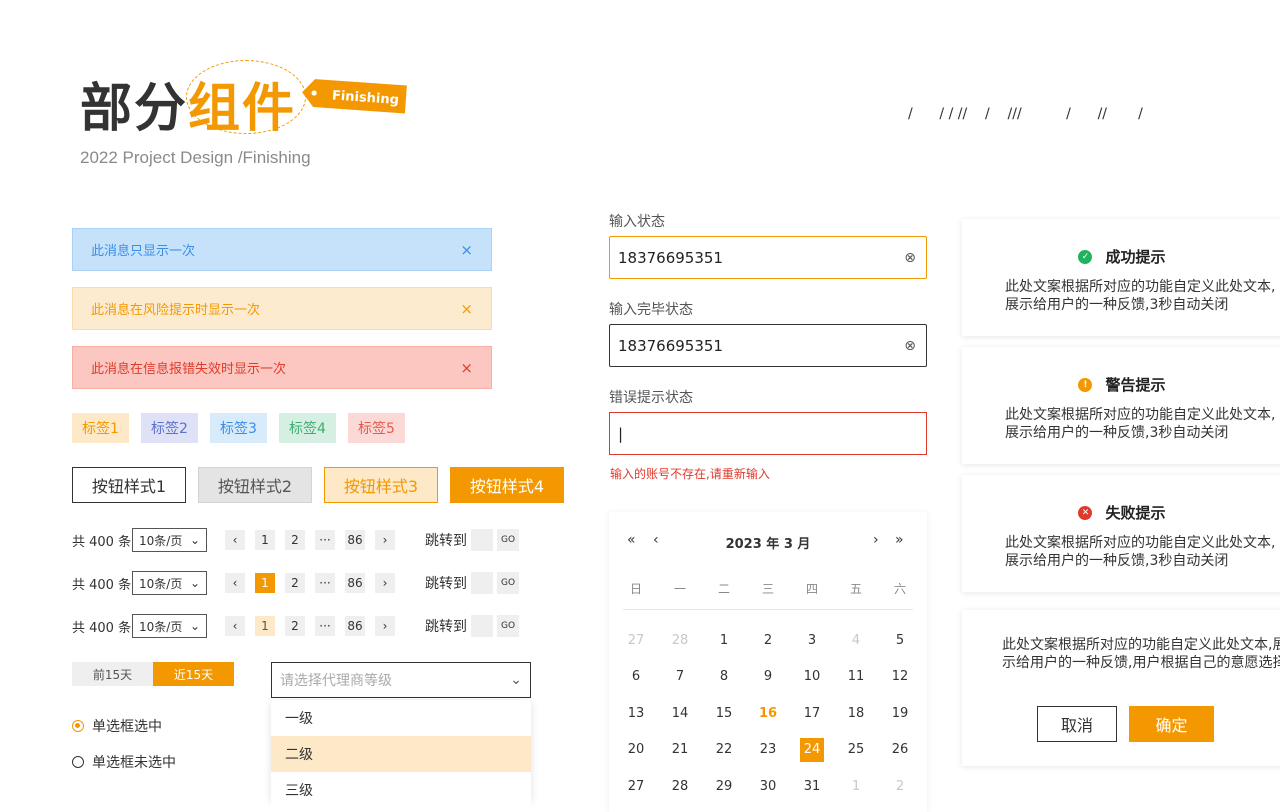 The image size is (1280, 812). What do you see at coordinates (401, 680) in the screenshot?
I see `agent-level-select: 请选择代理商等级 ⌄` at bounding box center [401, 680].